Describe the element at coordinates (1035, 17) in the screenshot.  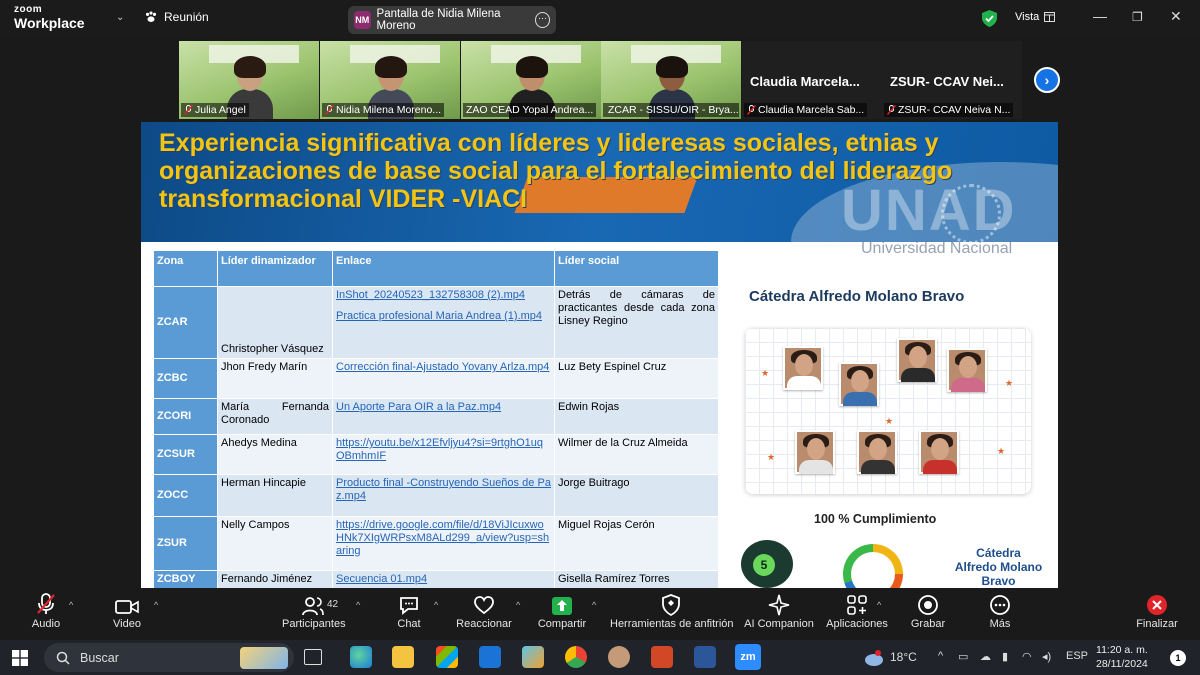
I see `view-button: Vista` at that location.